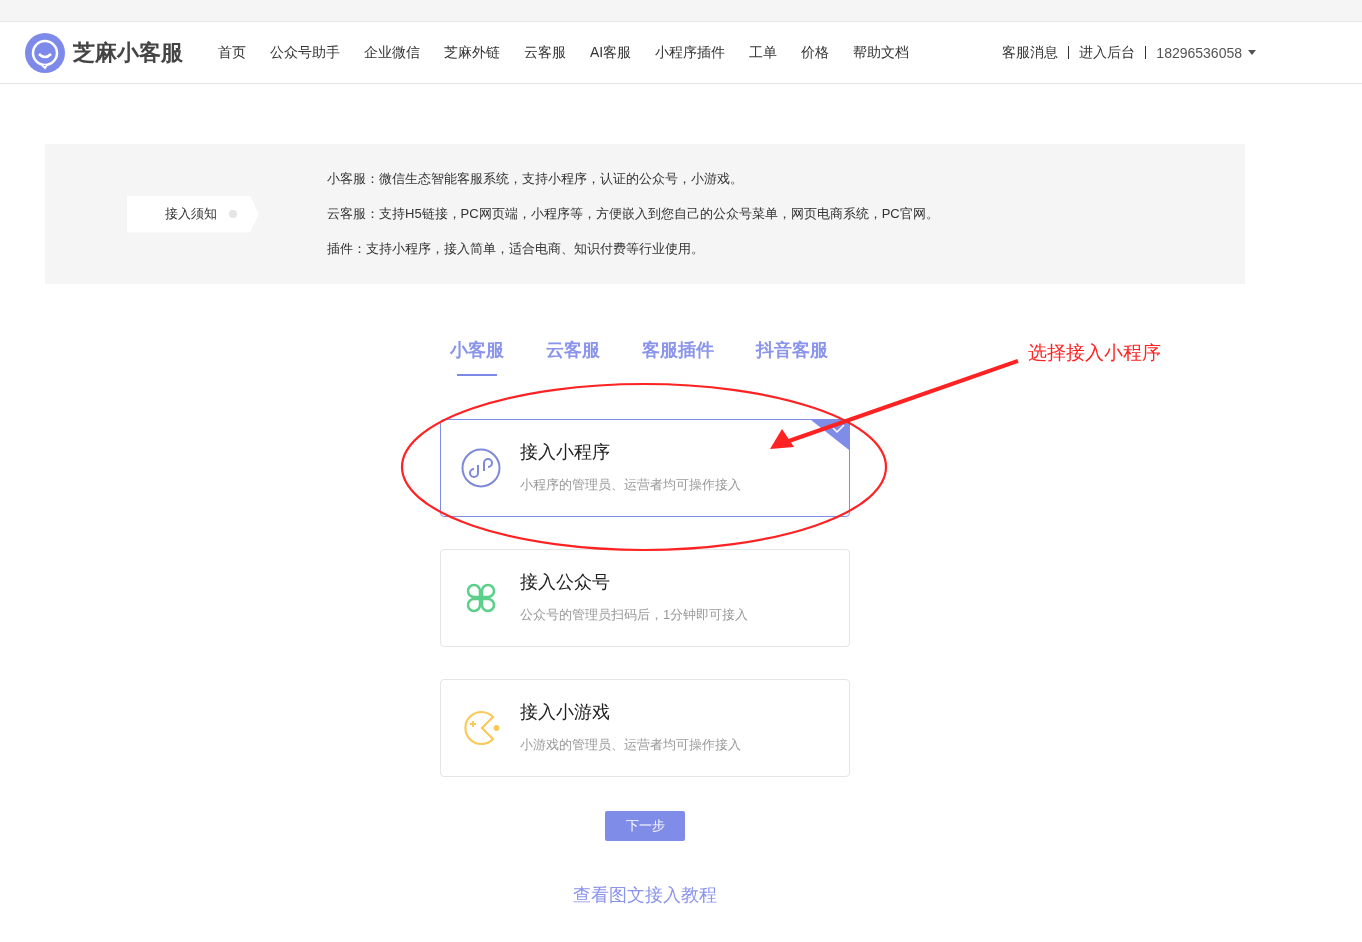 This screenshot has width=1362, height=942. Describe the element at coordinates (45, 52) in the screenshot. I see `logo-icon` at that location.